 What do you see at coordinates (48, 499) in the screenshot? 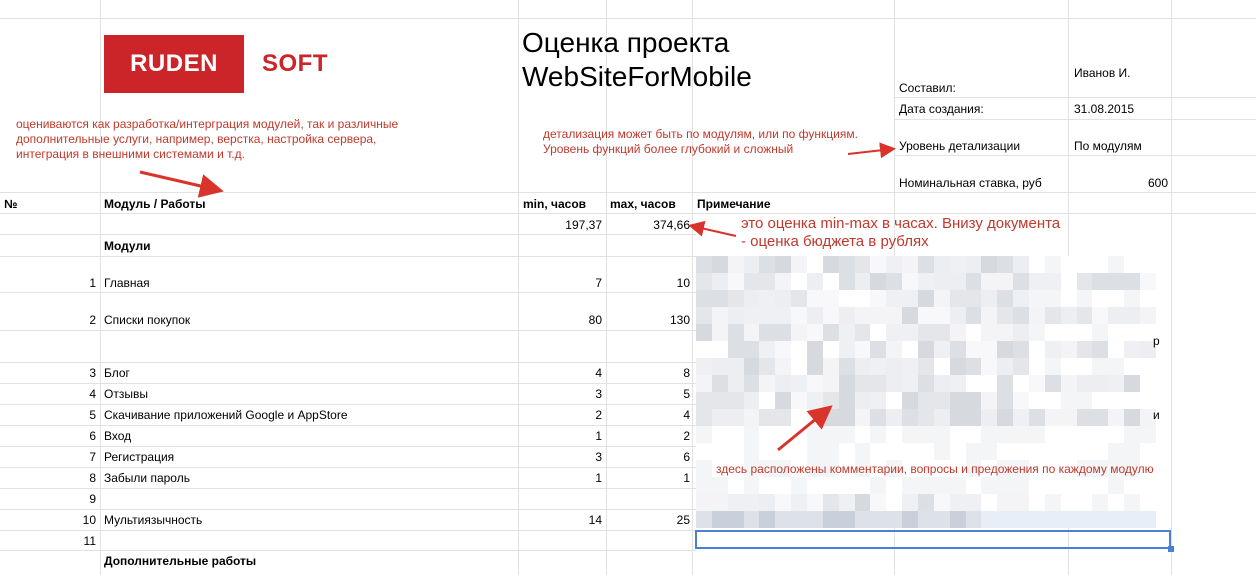
I see `row-no: 9` at bounding box center [48, 499].